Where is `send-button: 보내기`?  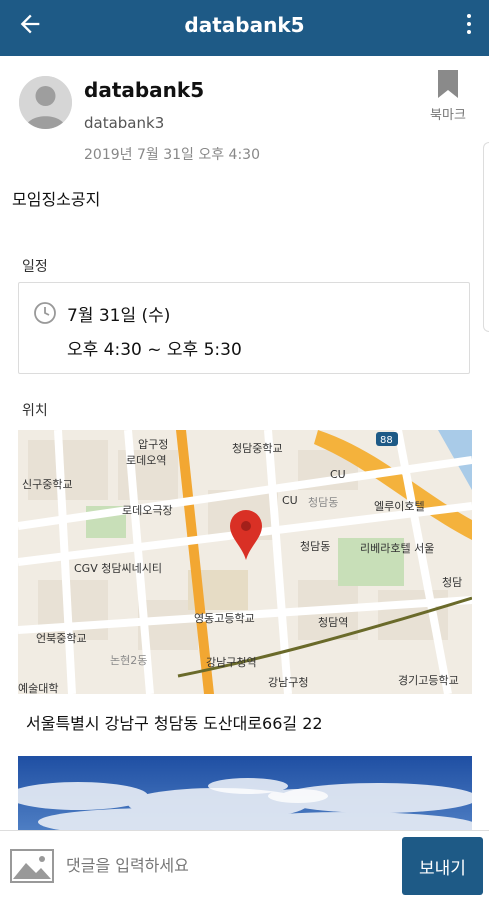 send-button: 보내기 is located at coordinates (442, 866).